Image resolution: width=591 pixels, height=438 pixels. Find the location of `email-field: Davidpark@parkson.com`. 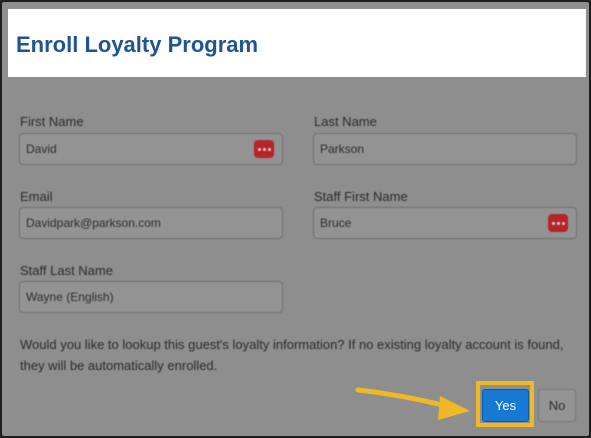

email-field: Davidpark@parkson.com is located at coordinates (151, 223).